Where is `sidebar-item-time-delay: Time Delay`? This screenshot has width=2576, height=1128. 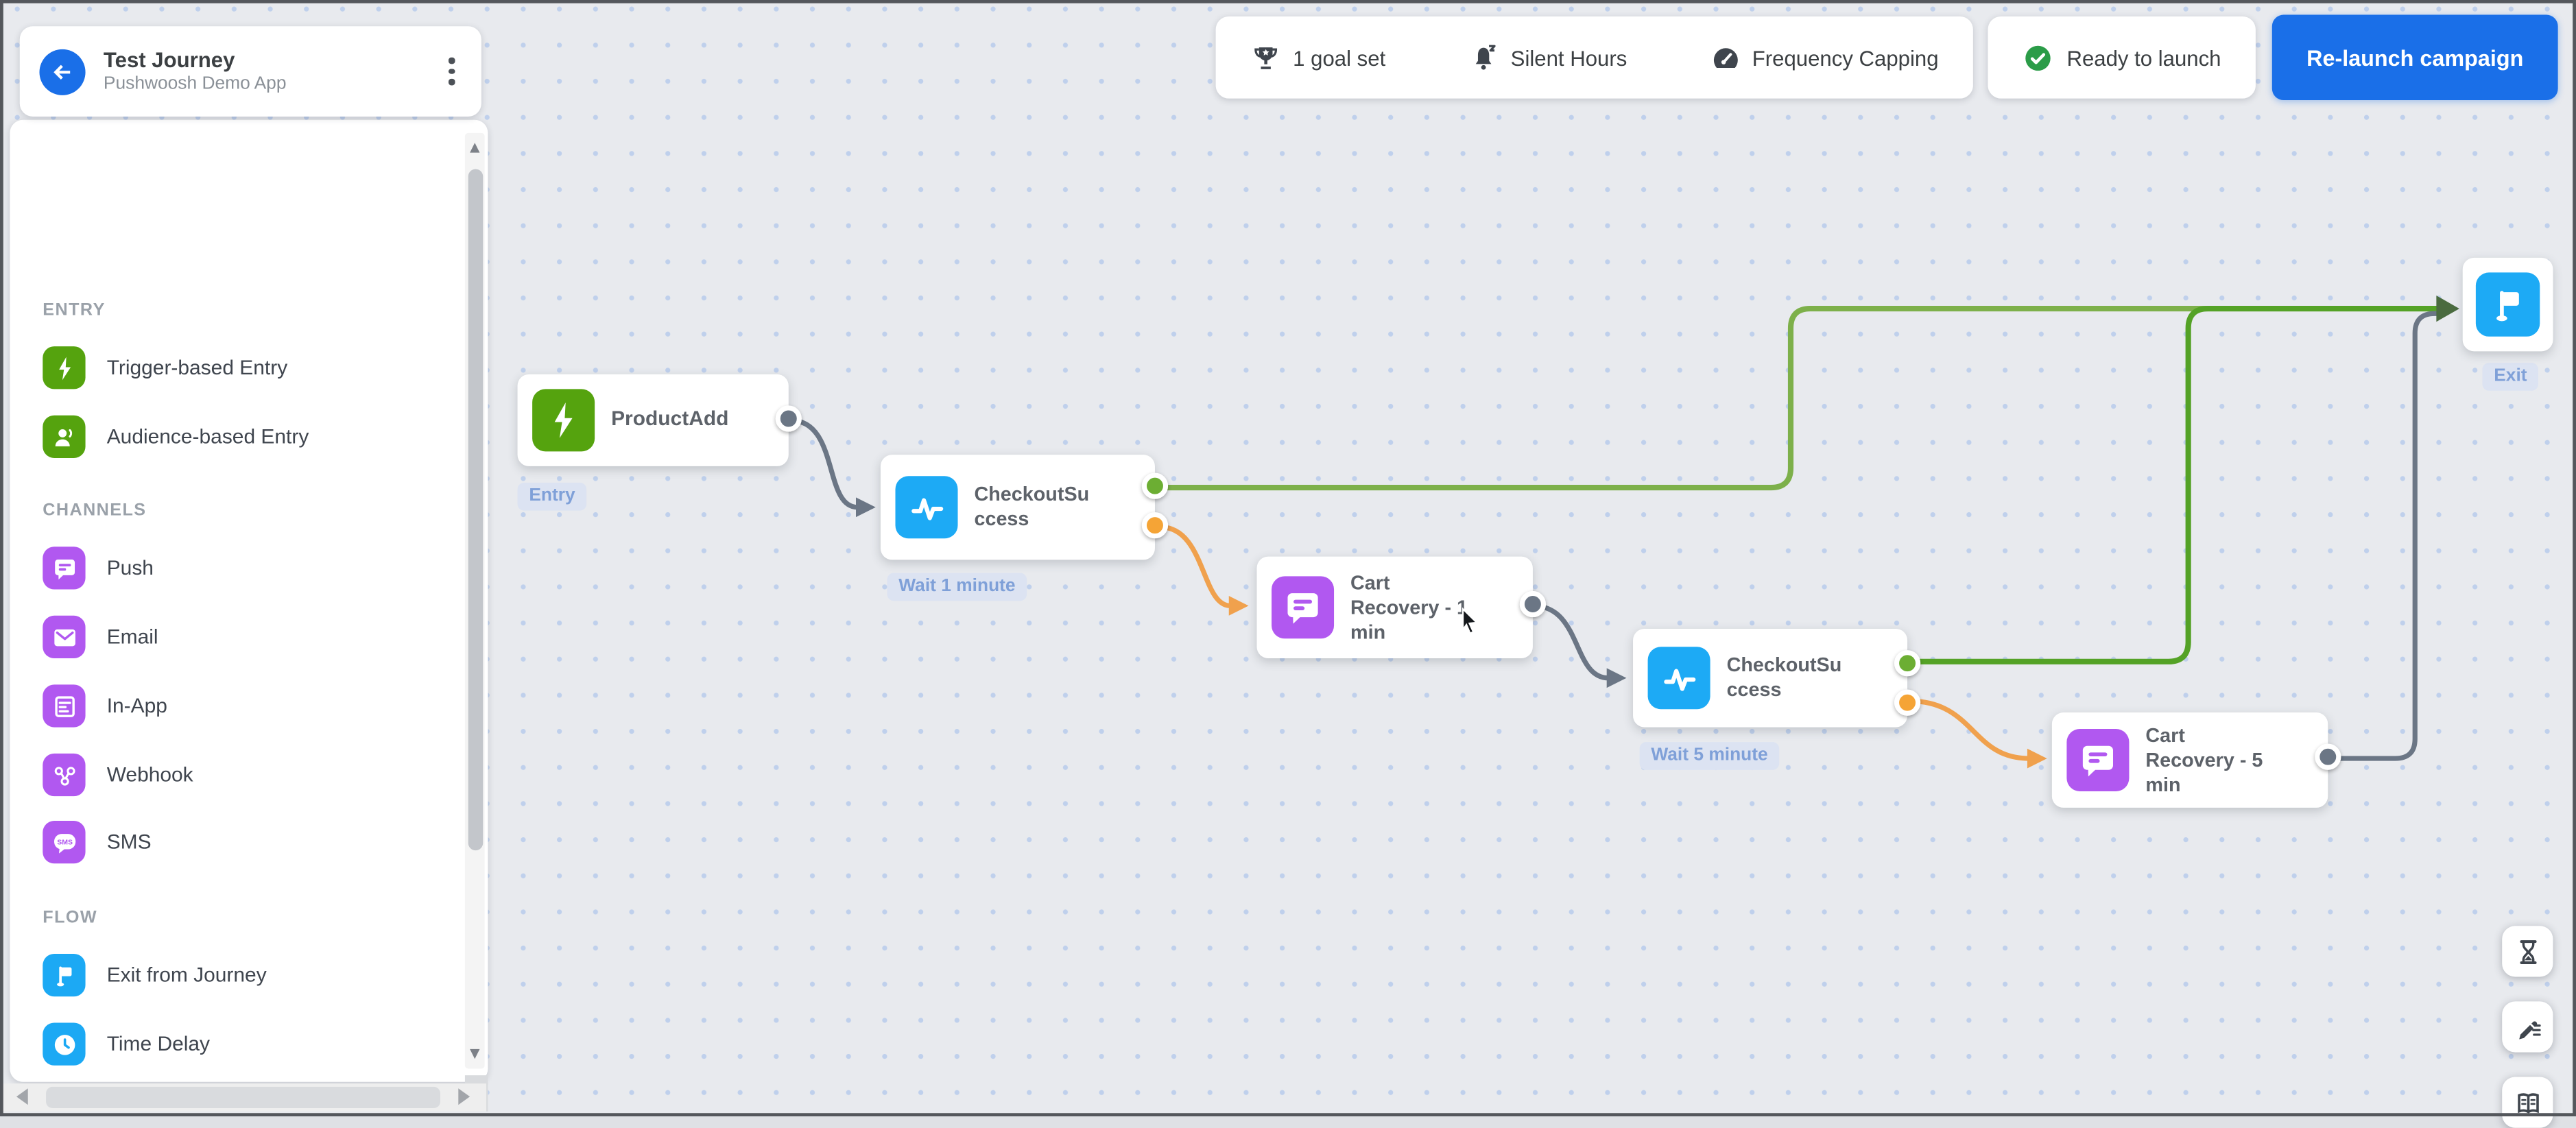 sidebar-item-time-delay: Time Delay is located at coordinates (127, 1044).